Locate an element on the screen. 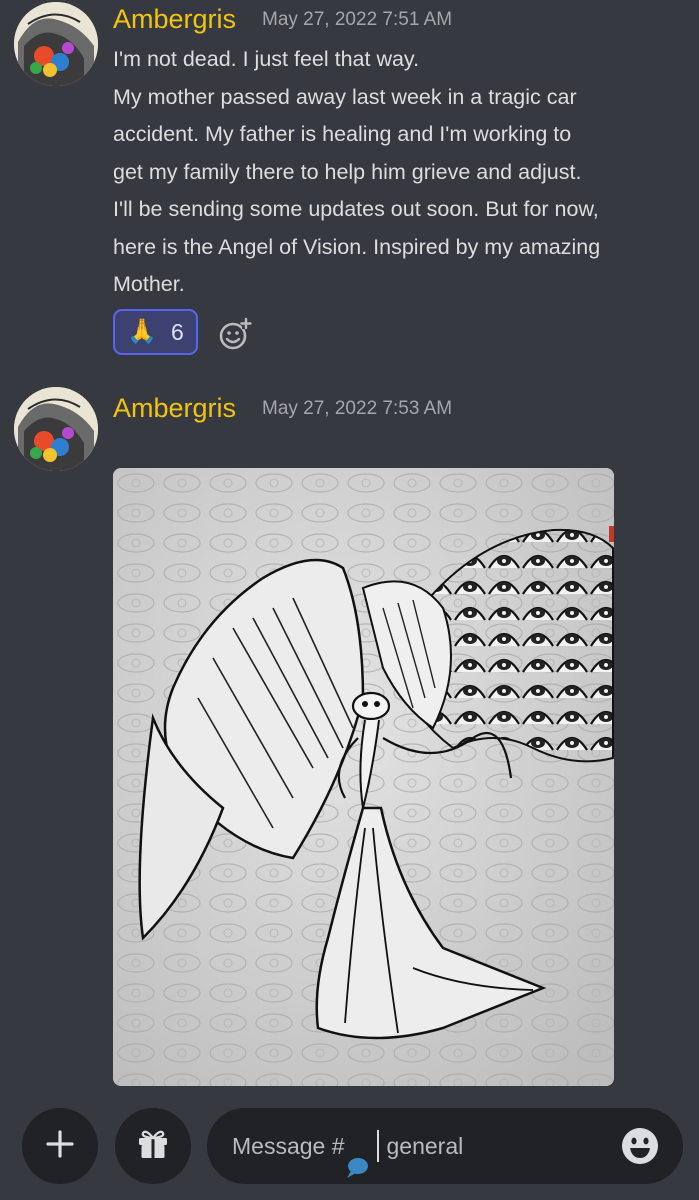 This screenshot has width=699, height=1200. message-placeholder: Message # general is located at coordinates (347, 1146).